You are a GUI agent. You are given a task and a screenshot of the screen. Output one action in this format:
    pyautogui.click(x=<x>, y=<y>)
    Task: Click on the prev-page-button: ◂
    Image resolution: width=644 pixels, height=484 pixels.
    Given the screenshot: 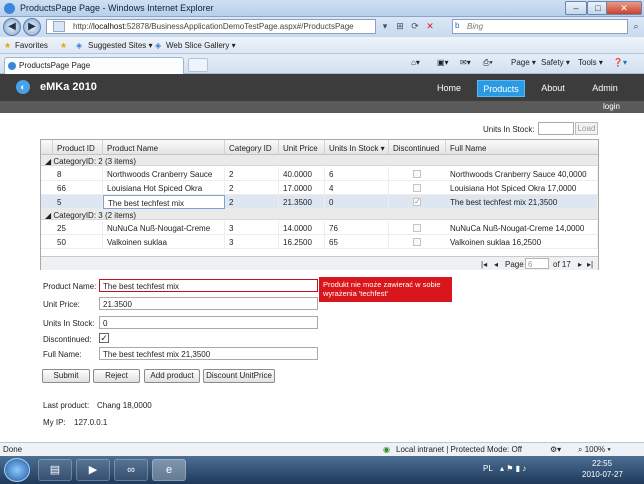 What is the action you would take?
    pyautogui.click(x=496, y=264)
    